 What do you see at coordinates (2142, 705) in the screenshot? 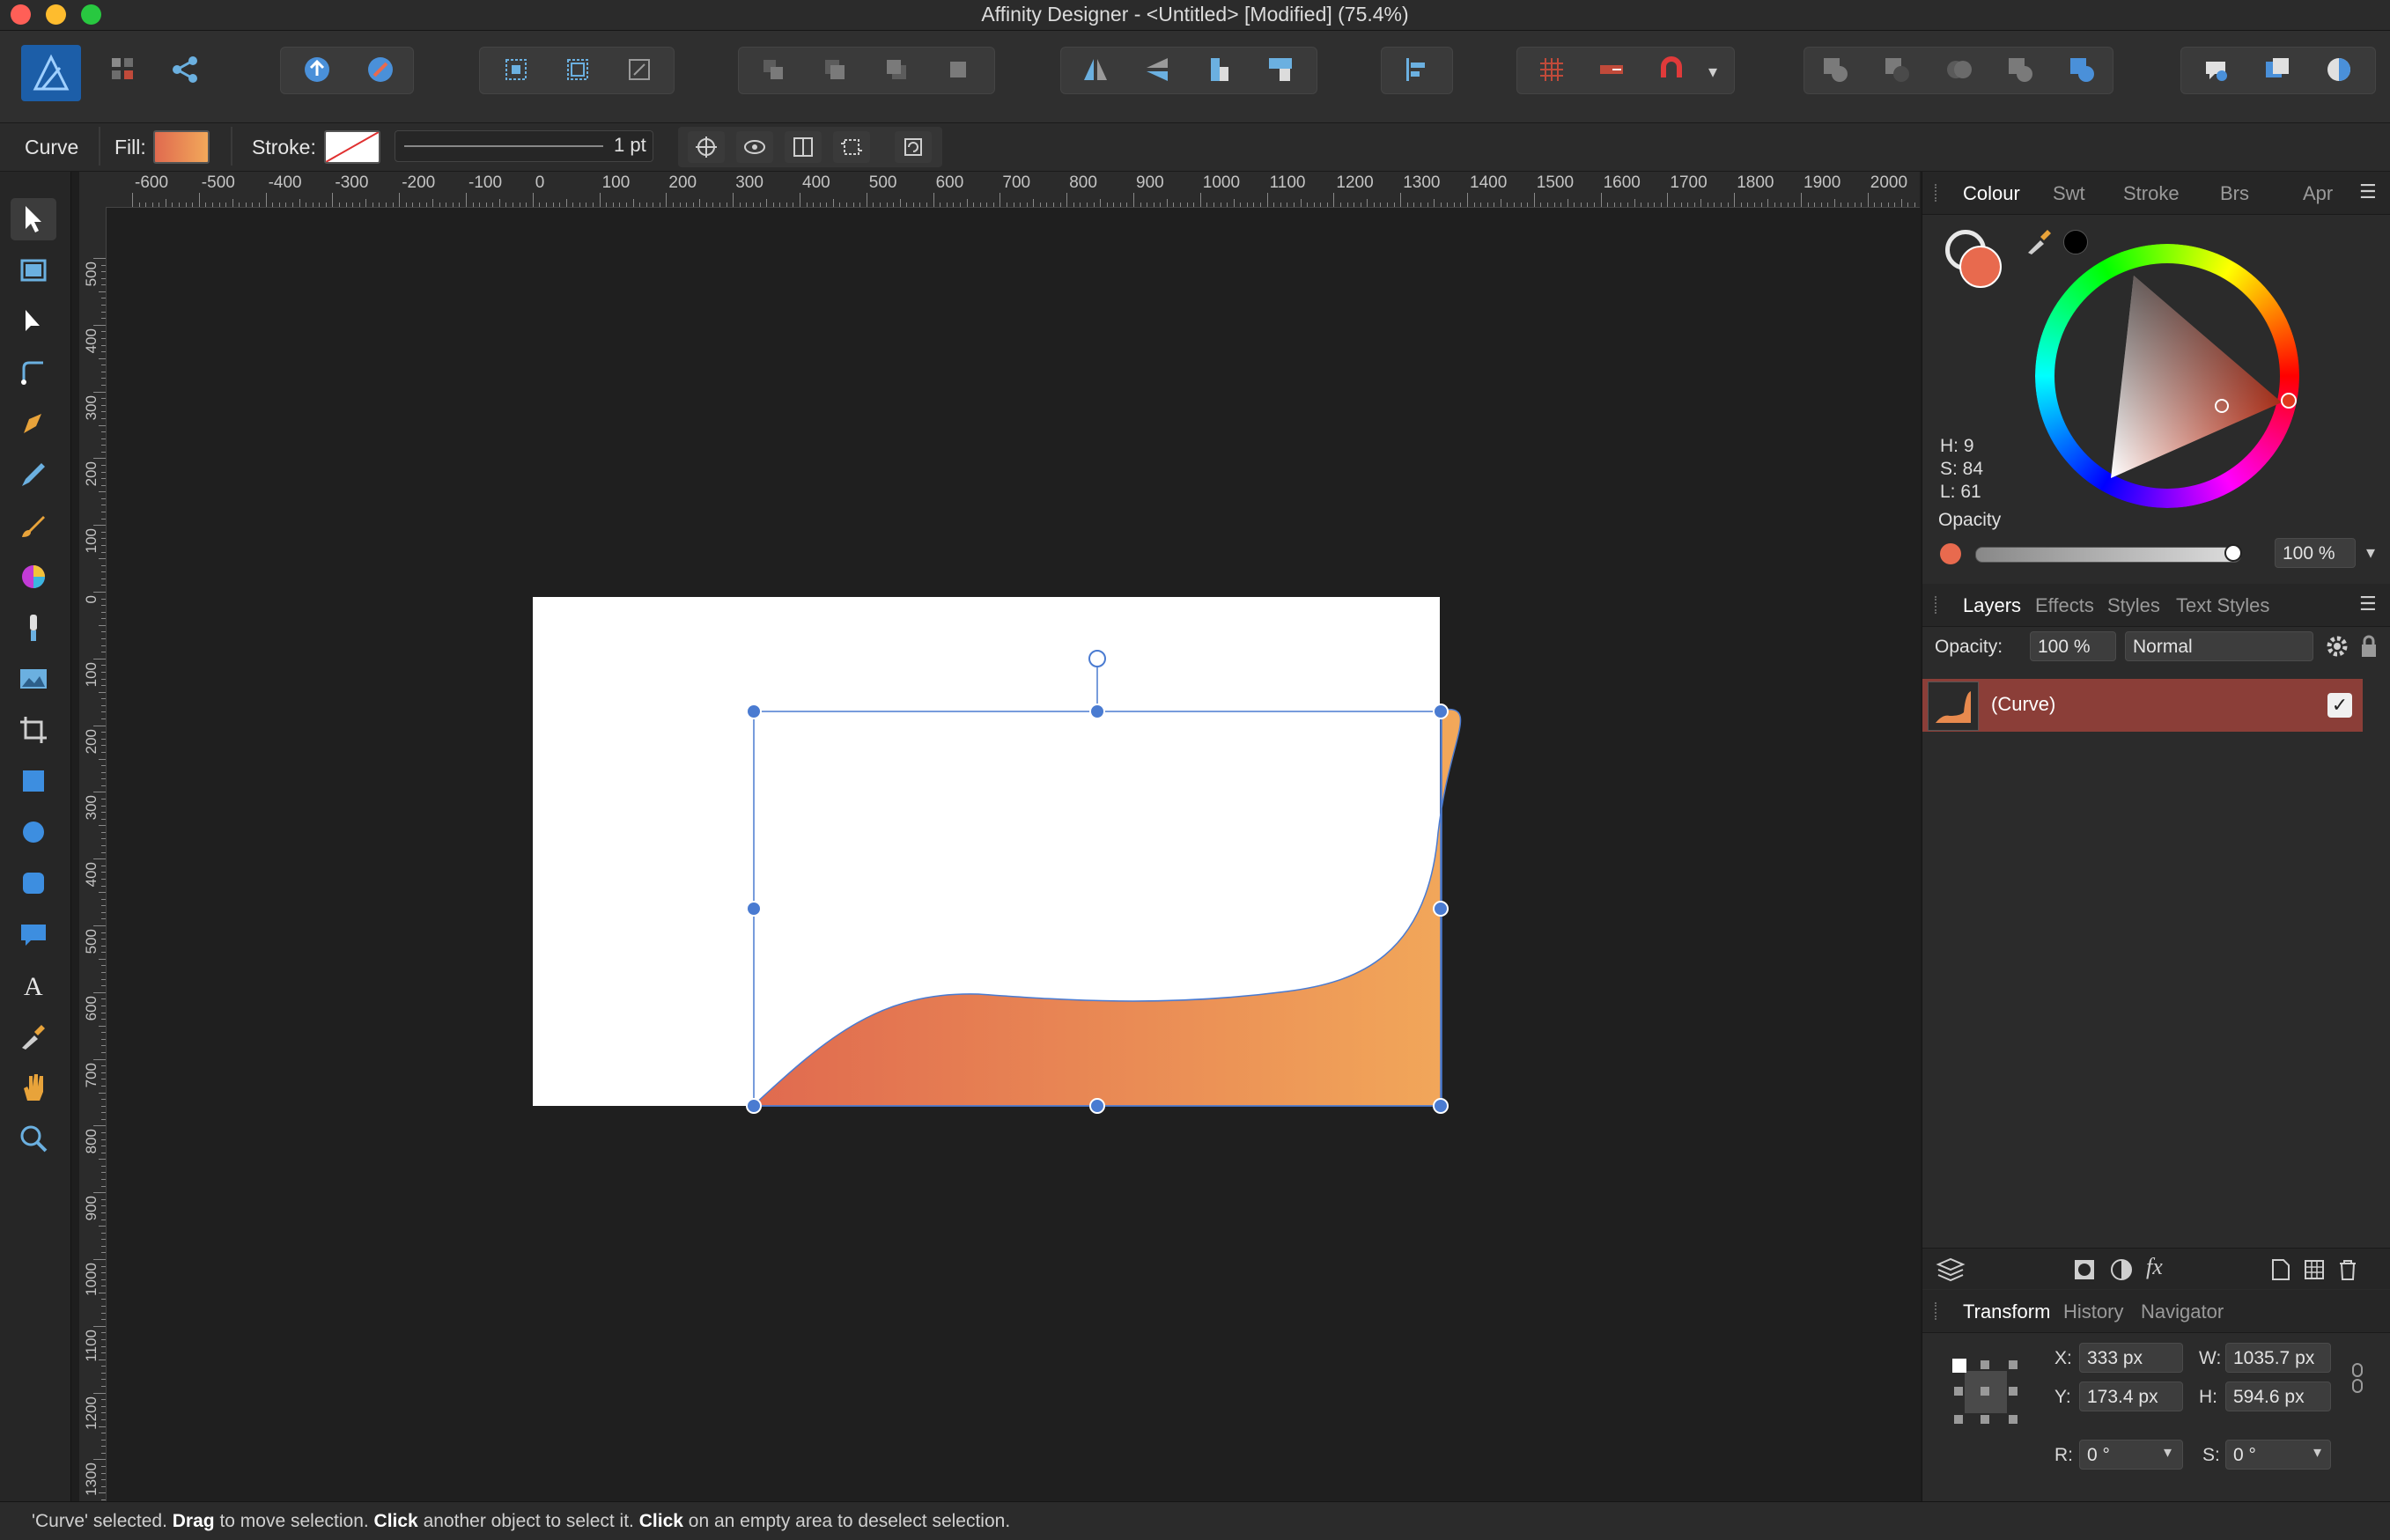
I see `layer-row: (Curve)` at bounding box center [2142, 705].